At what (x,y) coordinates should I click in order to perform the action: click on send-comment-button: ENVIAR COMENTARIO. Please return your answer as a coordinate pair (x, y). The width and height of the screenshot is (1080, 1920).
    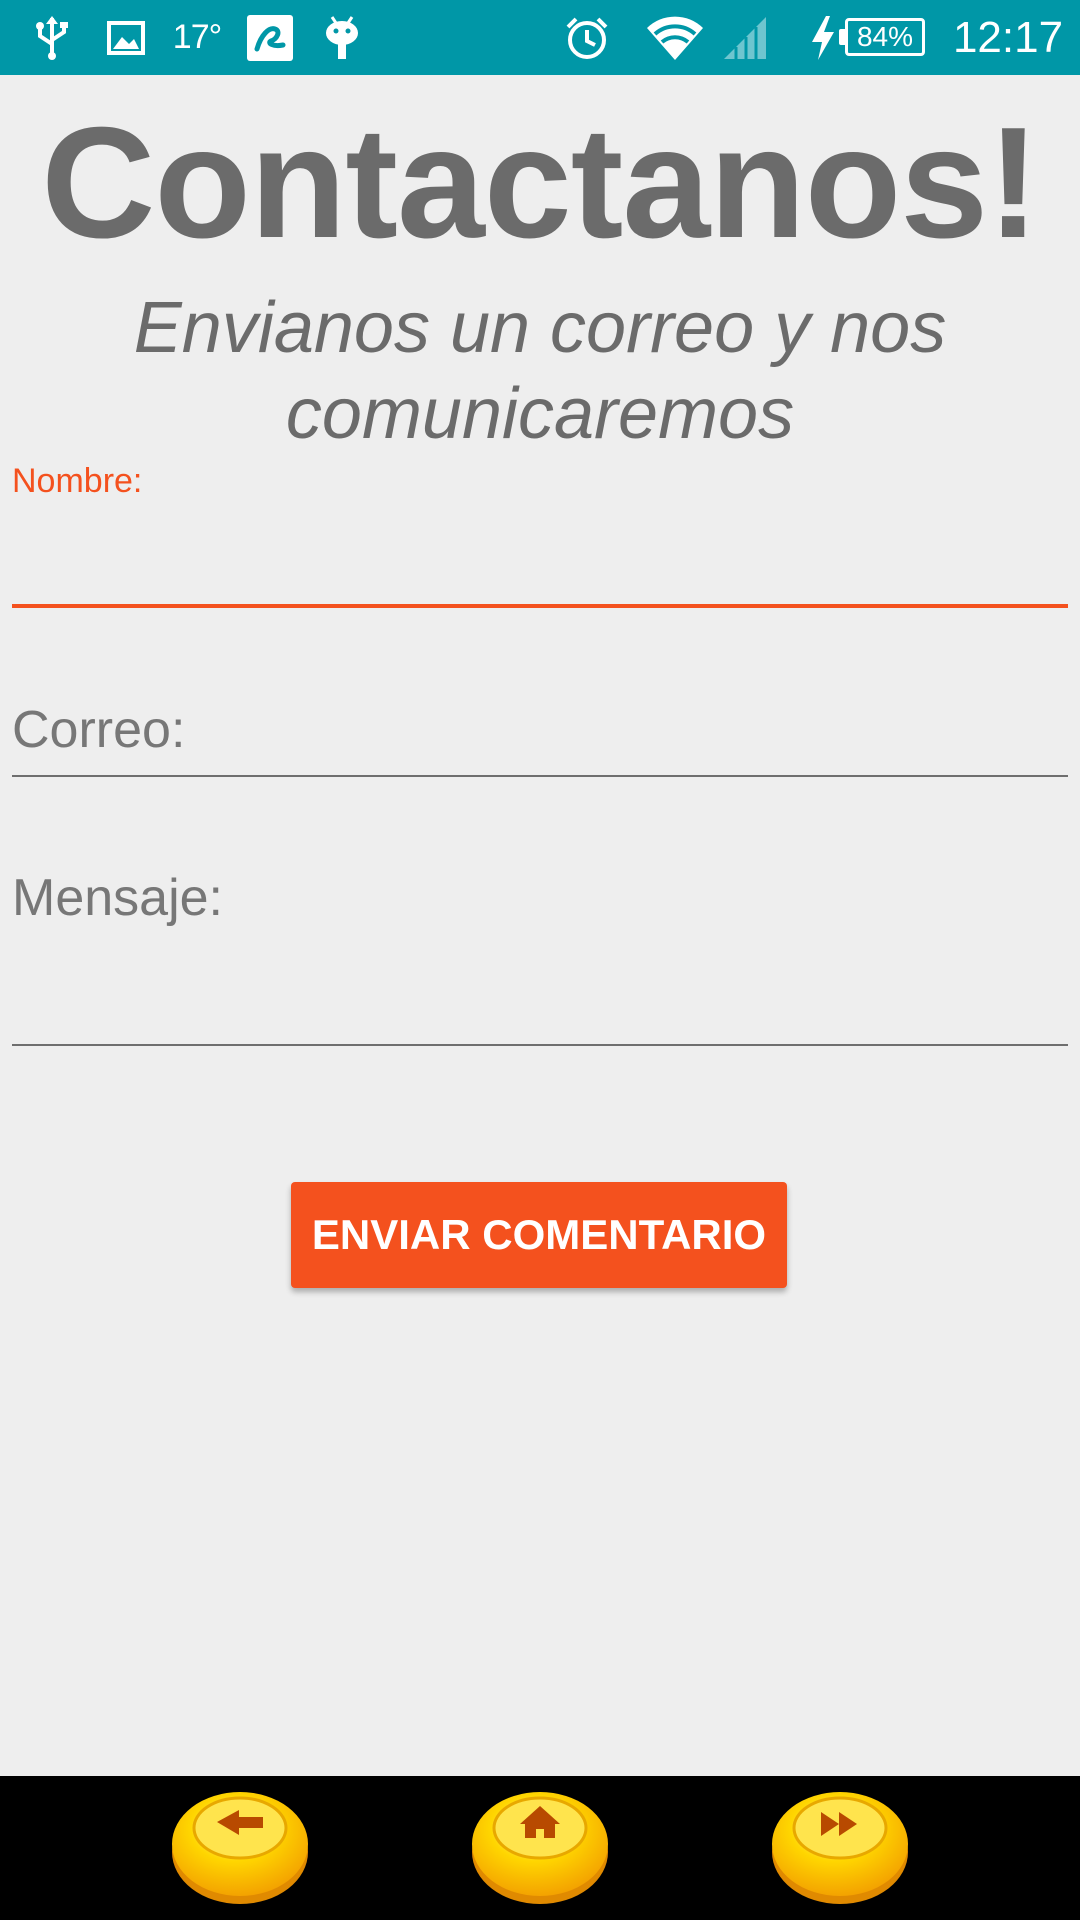
    Looking at the image, I should click on (539, 1235).